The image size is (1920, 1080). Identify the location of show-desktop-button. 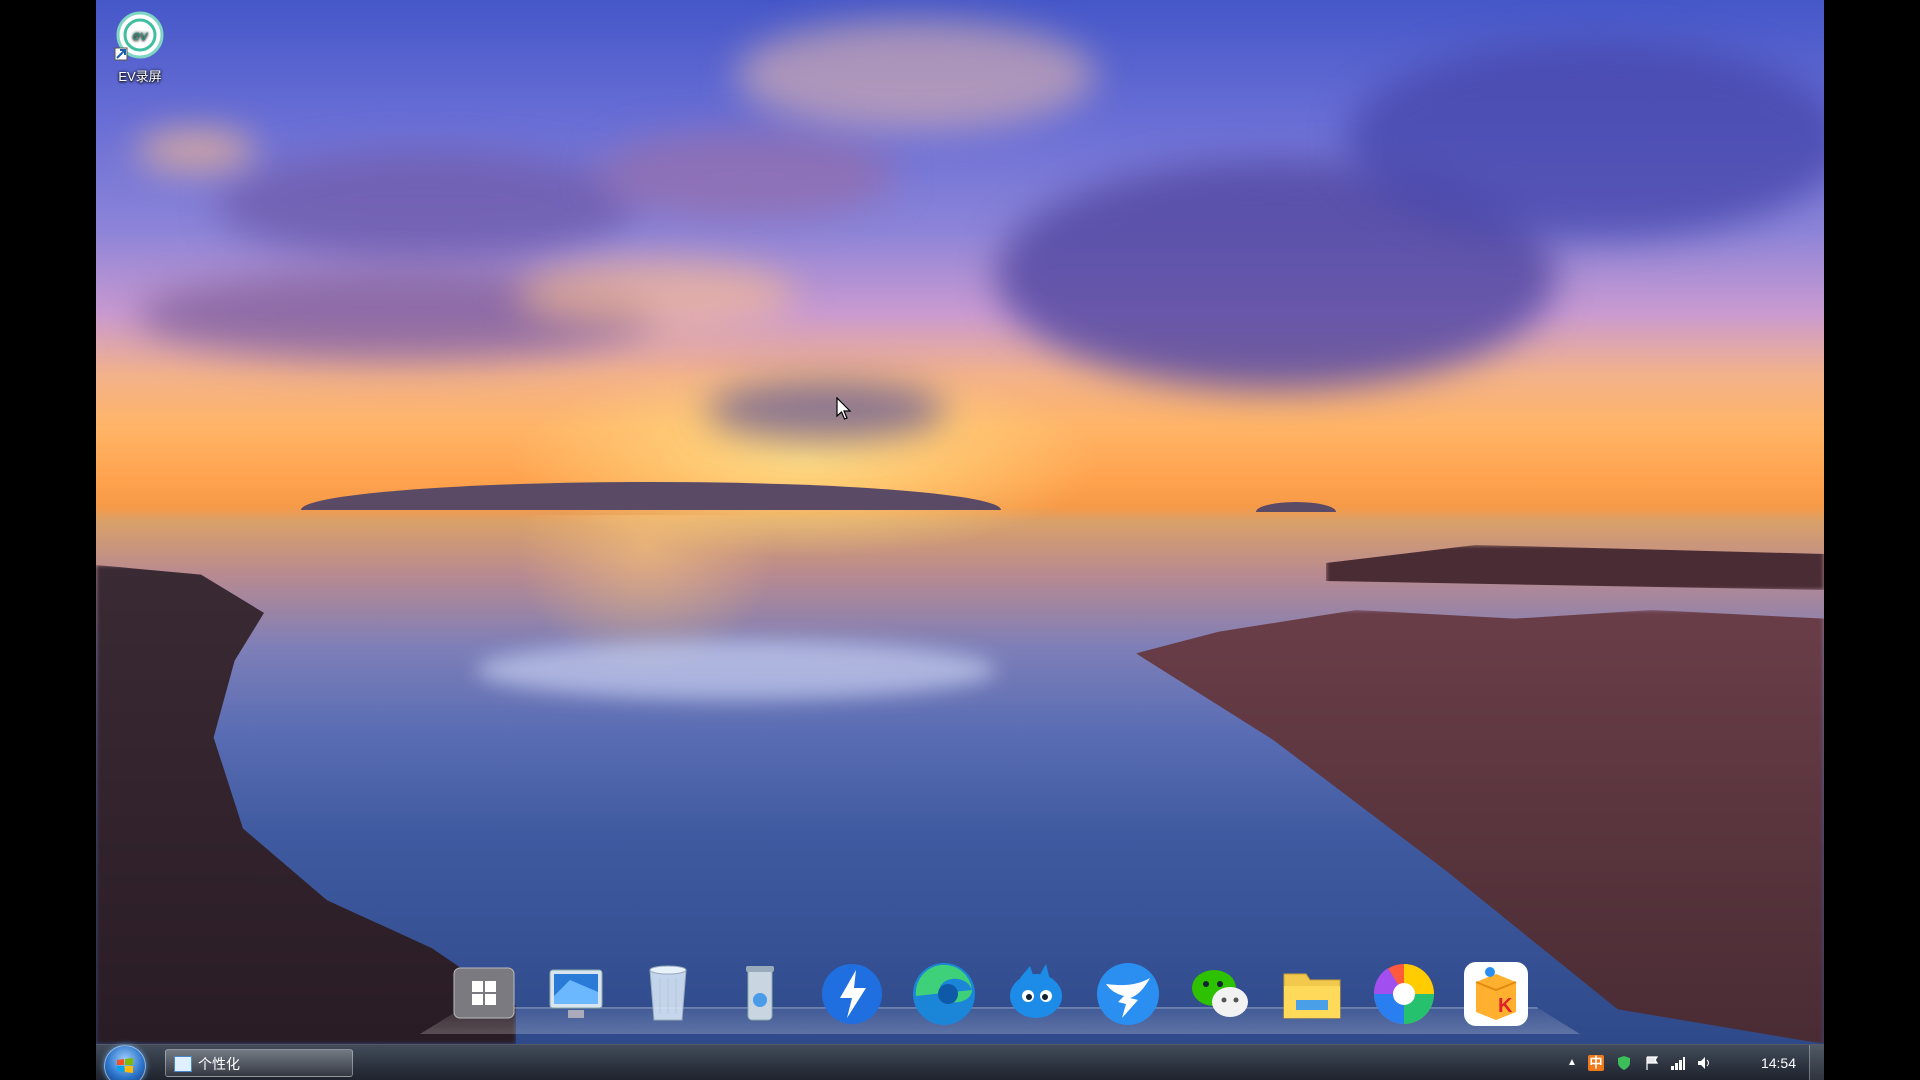
(1816, 1062).